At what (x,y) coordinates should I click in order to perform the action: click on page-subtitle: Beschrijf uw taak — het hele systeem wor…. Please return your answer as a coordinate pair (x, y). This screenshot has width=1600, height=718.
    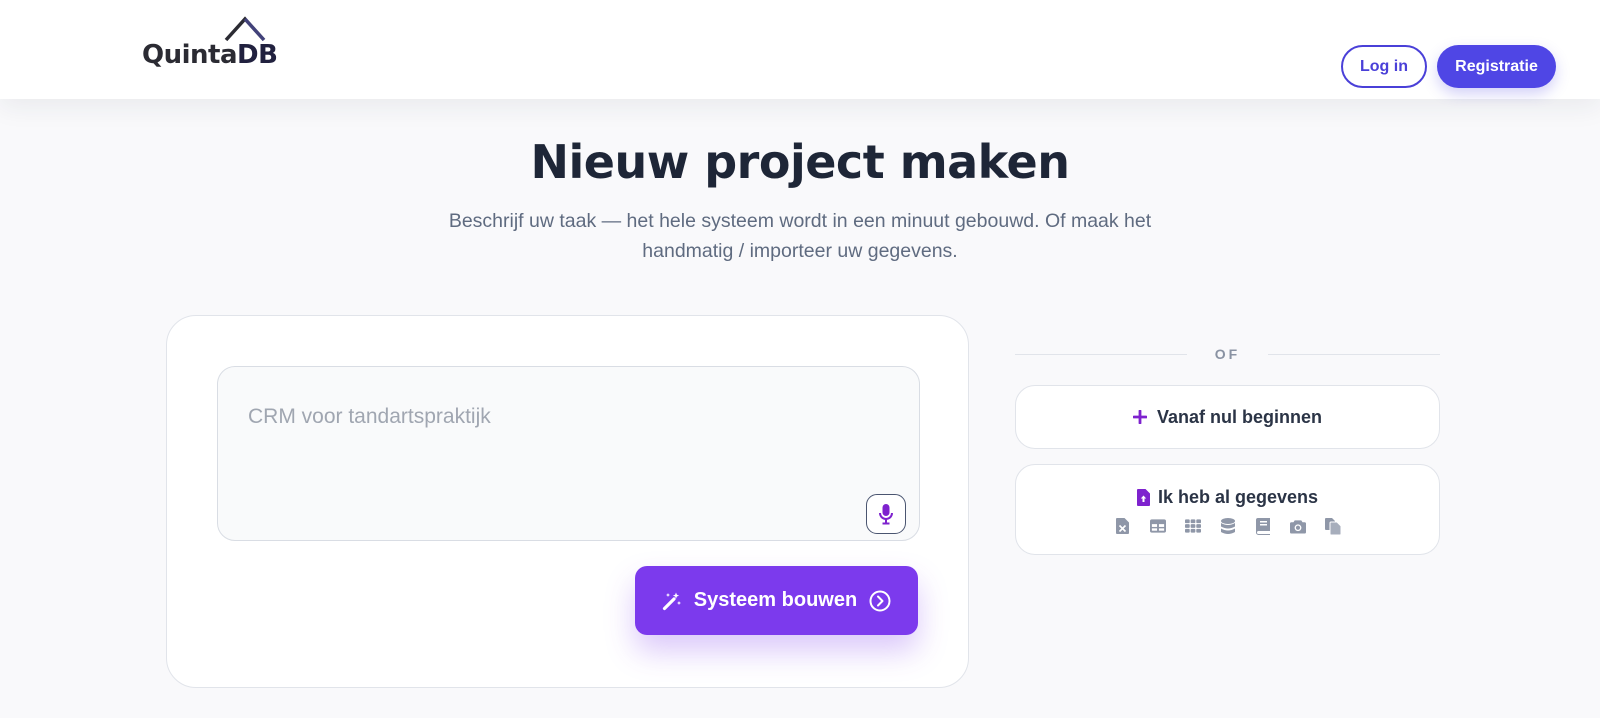
    Looking at the image, I should click on (800, 236).